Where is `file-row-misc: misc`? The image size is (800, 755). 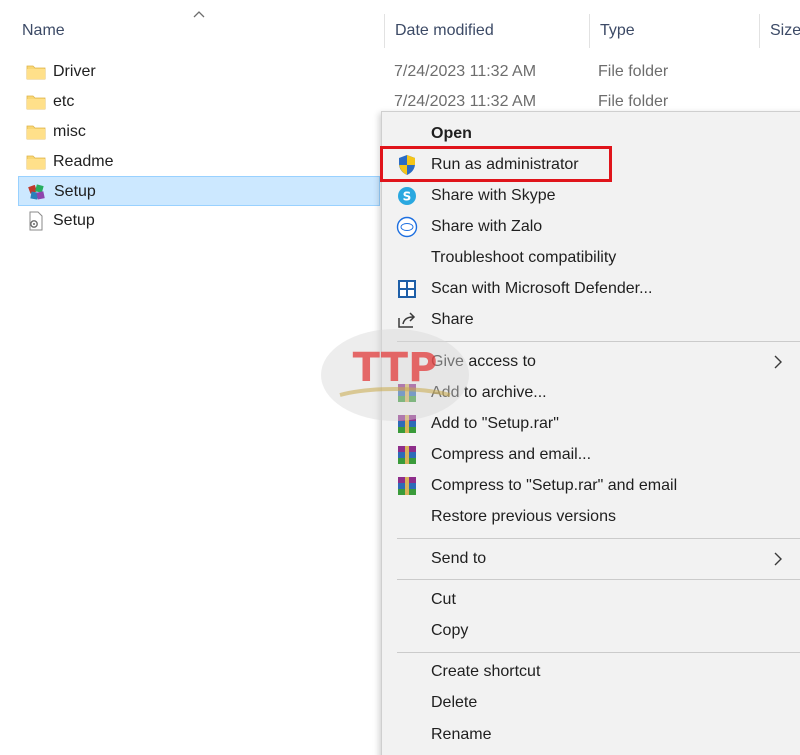 file-row-misc: misc is located at coordinates (199, 132).